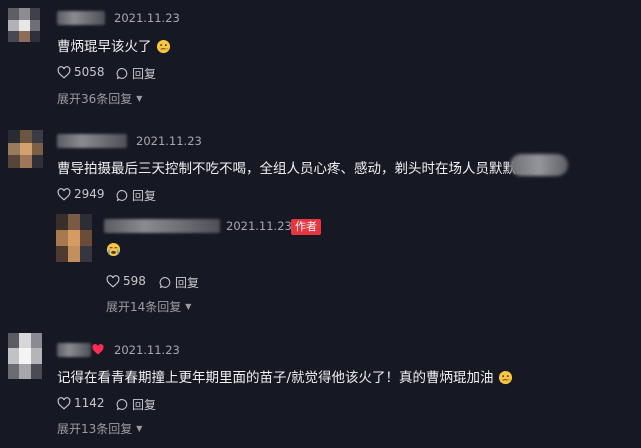 Image resolution: width=641 pixels, height=448 pixels. What do you see at coordinates (134, 281) in the screenshot?
I see `like-count: 598` at bounding box center [134, 281].